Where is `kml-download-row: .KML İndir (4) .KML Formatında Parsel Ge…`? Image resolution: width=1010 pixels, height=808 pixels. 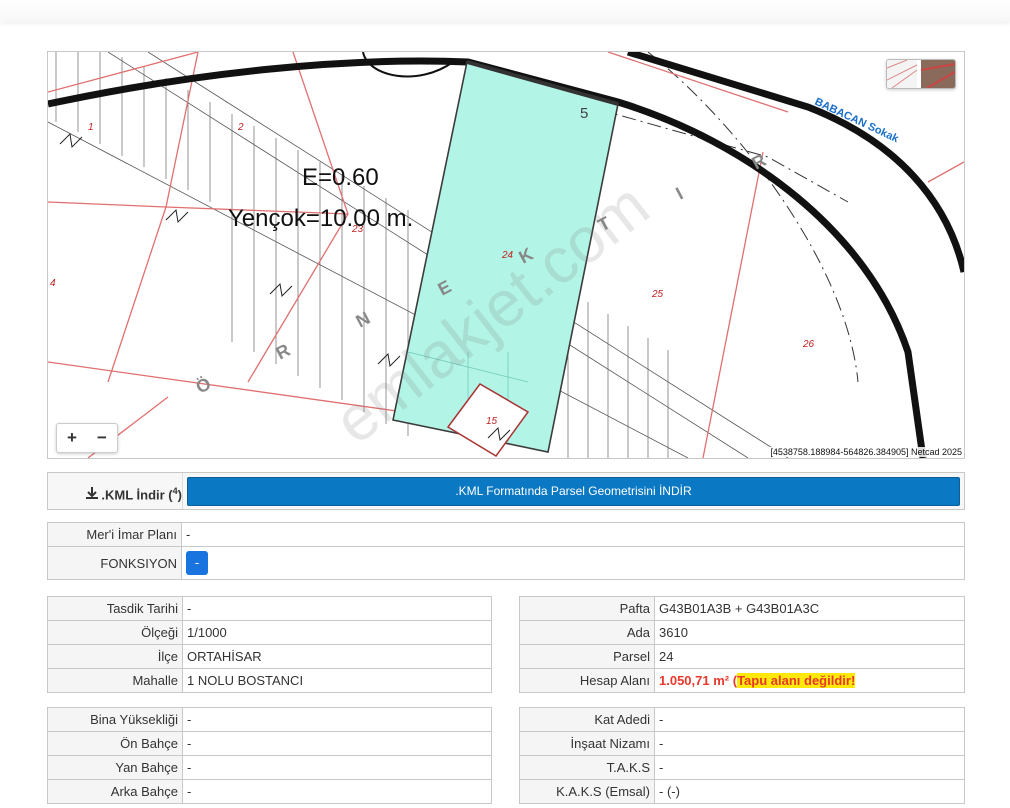 kml-download-row: .KML İndir (4) .KML Formatında Parsel Ge… is located at coordinates (506, 491).